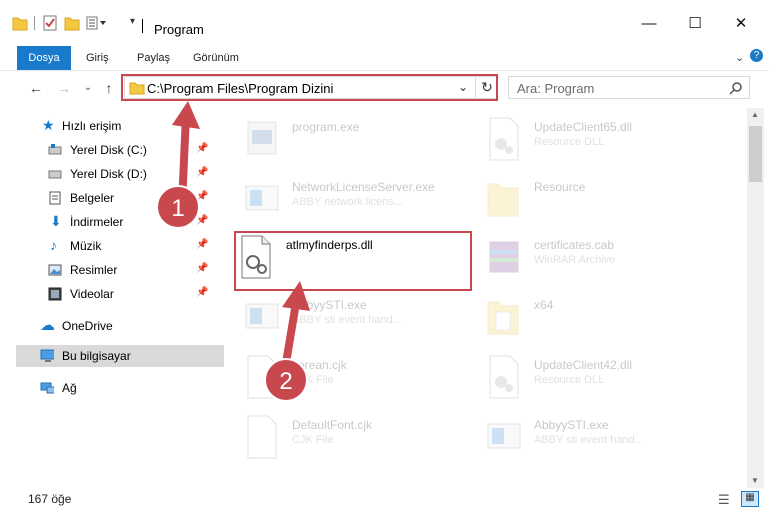 The image size is (769, 518). I want to click on sidebar-item-label: Bu bilgisayar, so click(96, 356).